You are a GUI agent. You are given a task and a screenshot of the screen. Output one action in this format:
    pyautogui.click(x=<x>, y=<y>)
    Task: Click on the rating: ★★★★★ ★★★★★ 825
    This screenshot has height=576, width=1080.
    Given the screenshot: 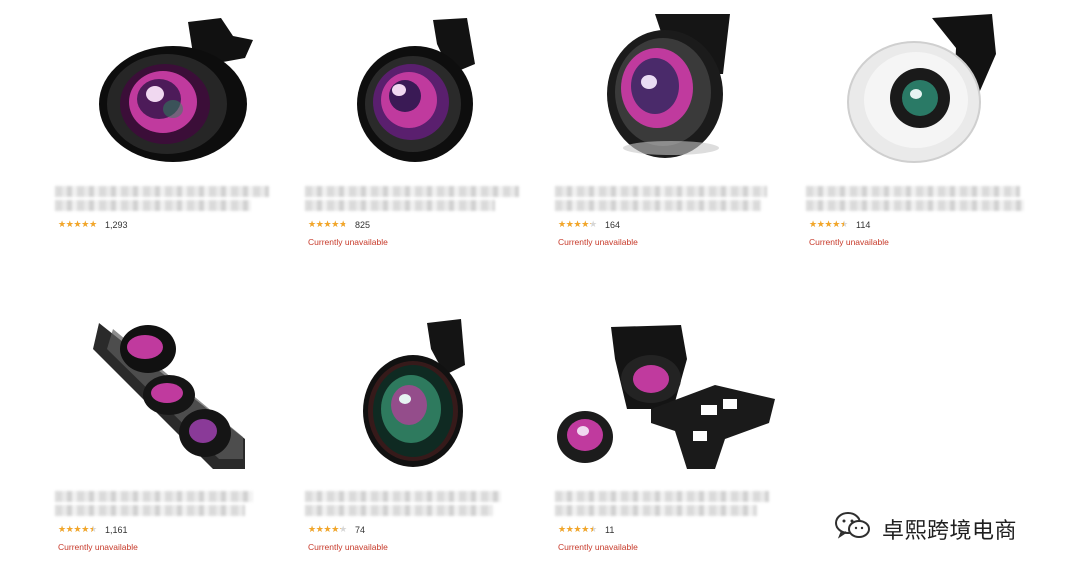 What is the action you would take?
    pyautogui.click(x=339, y=225)
    